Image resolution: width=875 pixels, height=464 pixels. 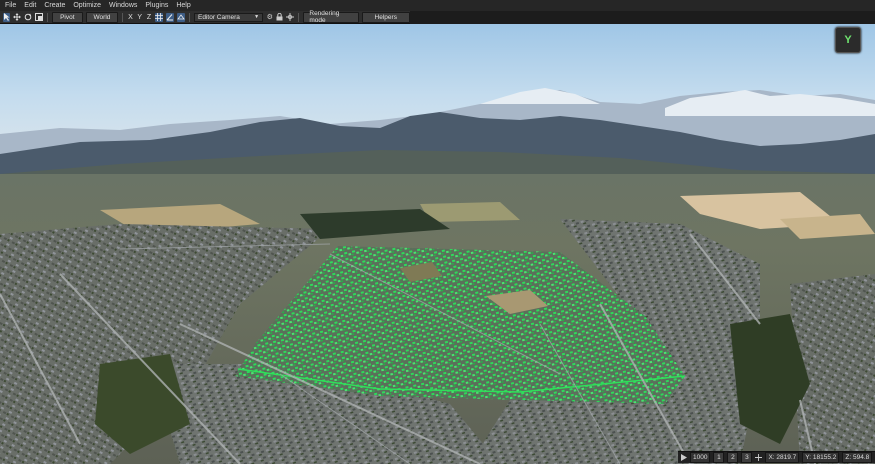 What do you see at coordinates (130, 17) in the screenshot?
I see `axis-x-toggle: X` at bounding box center [130, 17].